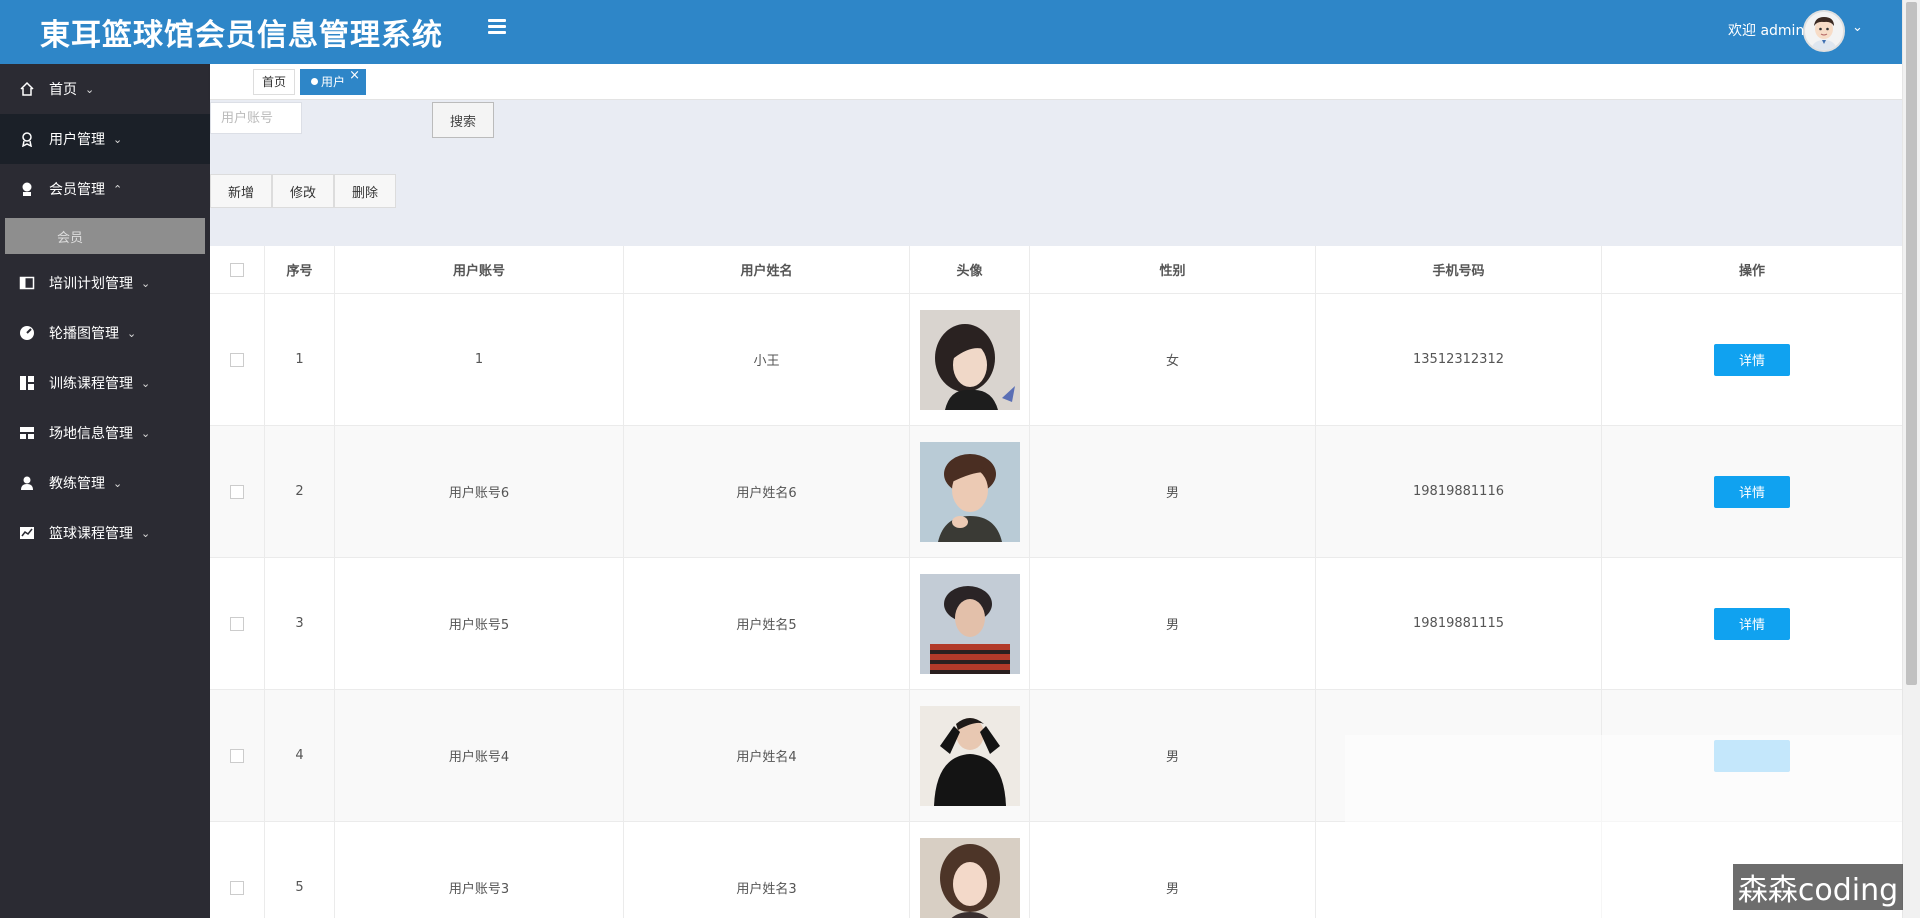  I want to click on user-avatar, so click(1824, 31).